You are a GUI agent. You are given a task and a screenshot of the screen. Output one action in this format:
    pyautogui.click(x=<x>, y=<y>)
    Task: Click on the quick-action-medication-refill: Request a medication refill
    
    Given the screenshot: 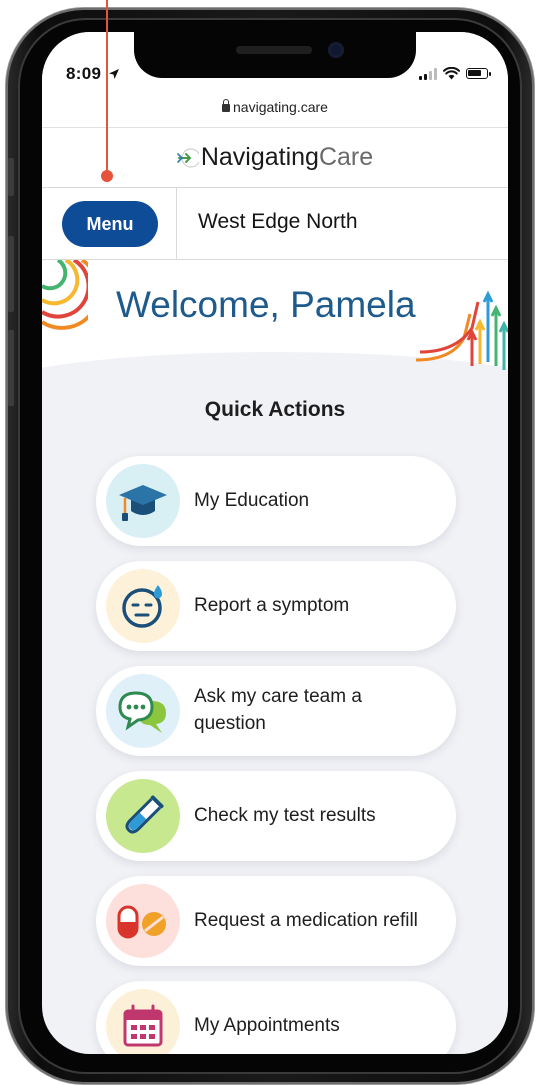 What is the action you would take?
    pyautogui.click(x=276, y=921)
    